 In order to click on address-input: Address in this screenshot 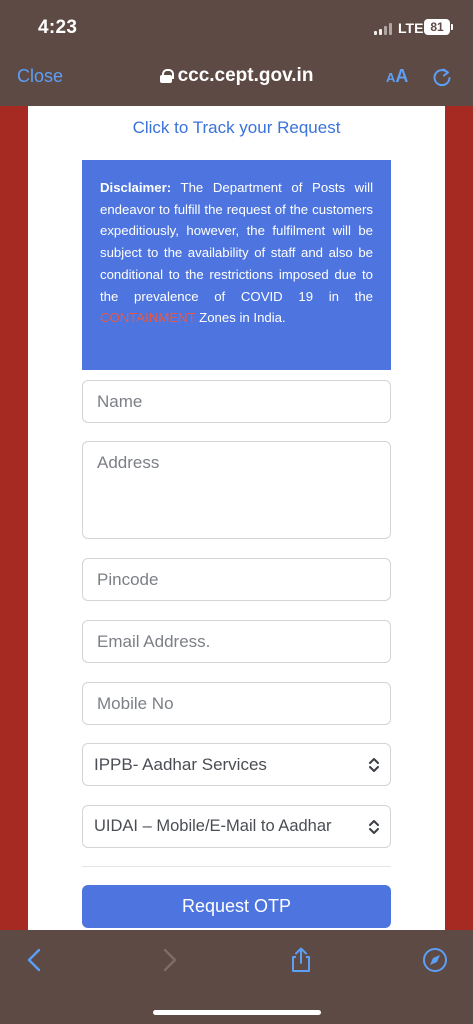, I will do `click(236, 490)`.